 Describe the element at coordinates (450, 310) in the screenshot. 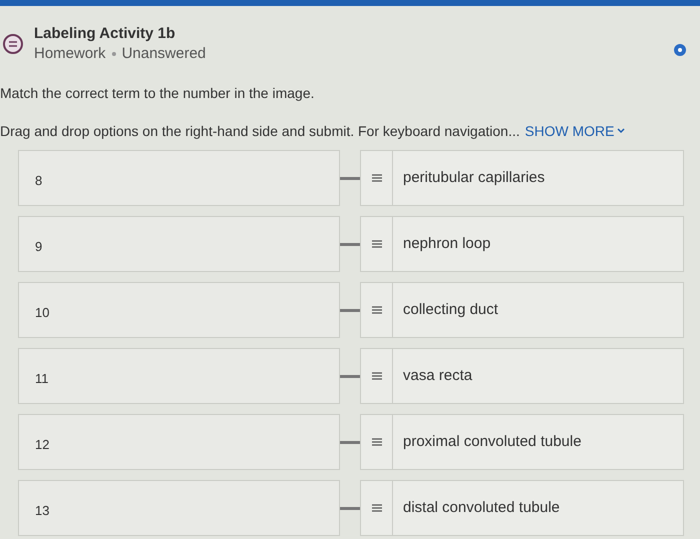

I see `option-label: collecting duct` at that location.